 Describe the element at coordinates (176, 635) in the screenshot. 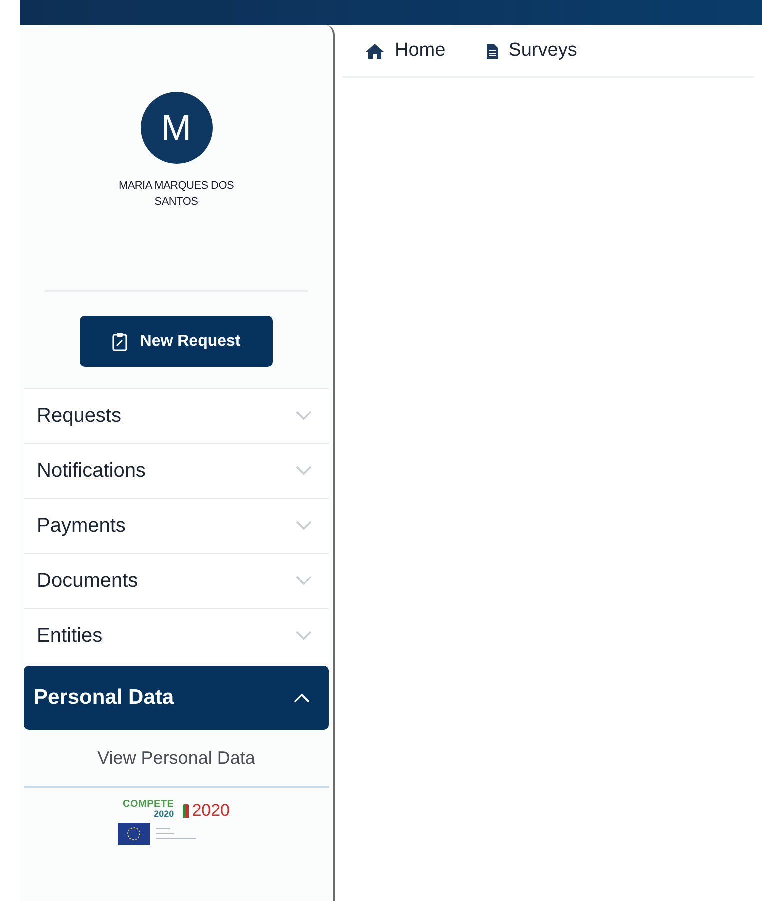

I see `menu-item: Entities` at that location.